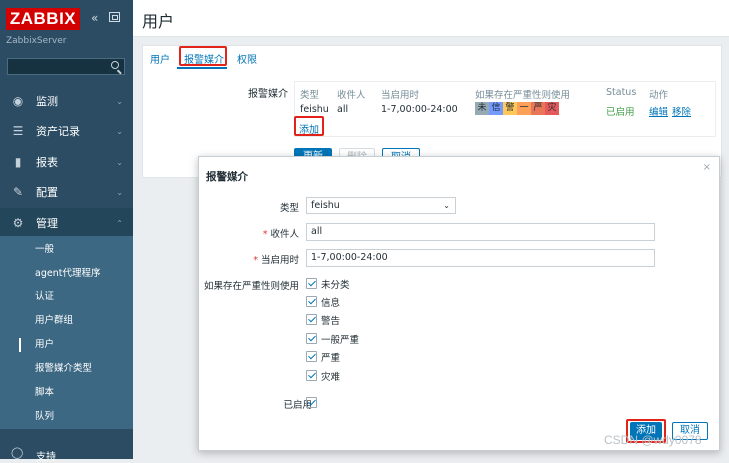 This screenshot has height=463, width=729. Describe the element at coordinates (46, 457) in the screenshot. I see `menu-label: 支持` at that location.